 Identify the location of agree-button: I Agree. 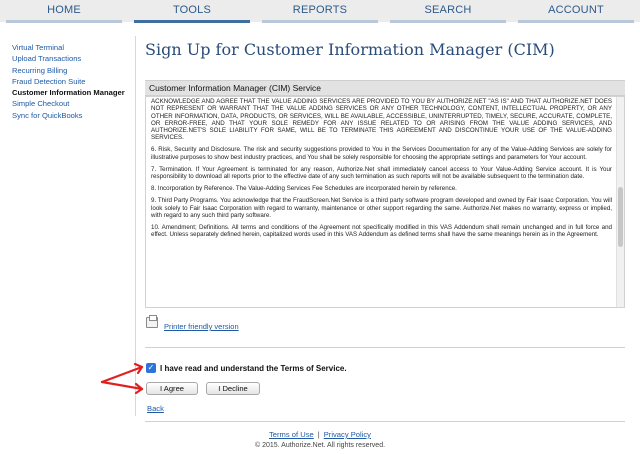
(172, 388).